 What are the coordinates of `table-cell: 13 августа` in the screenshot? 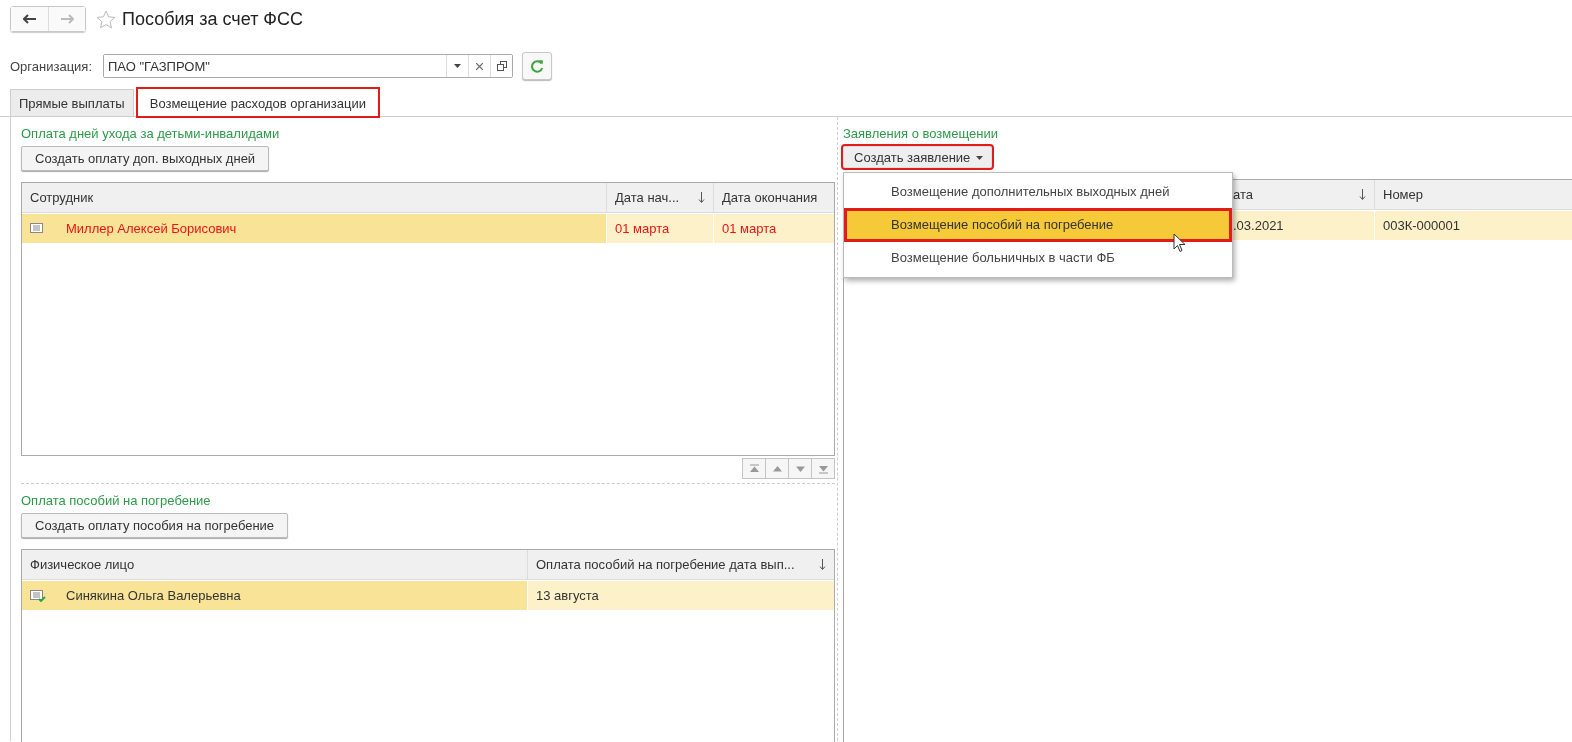 It's located at (567, 595).